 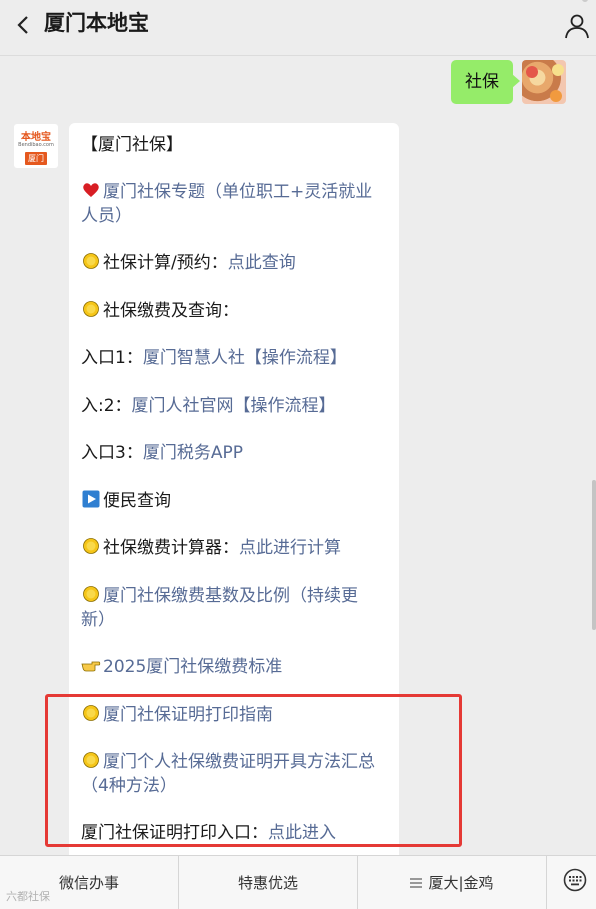 I want to click on list-item: 便民查询, so click(x=236, y=501).